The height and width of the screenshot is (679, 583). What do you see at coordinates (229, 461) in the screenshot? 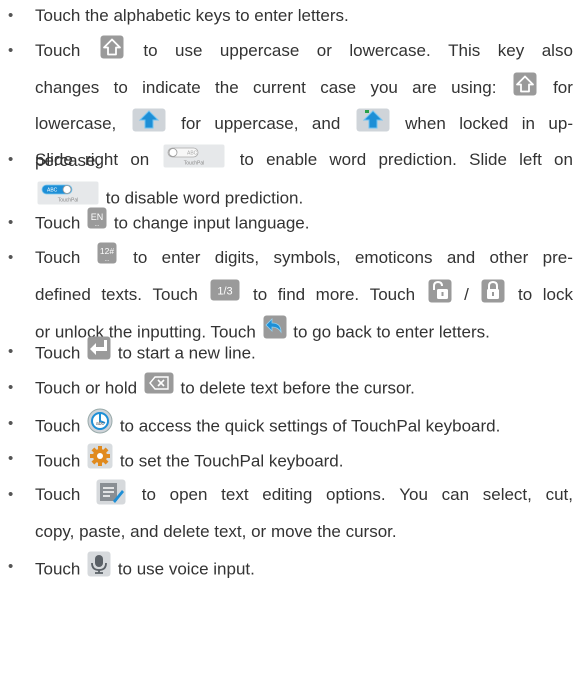
I see `text-run: to set the TouchPal keyboard.` at bounding box center [229, 461].